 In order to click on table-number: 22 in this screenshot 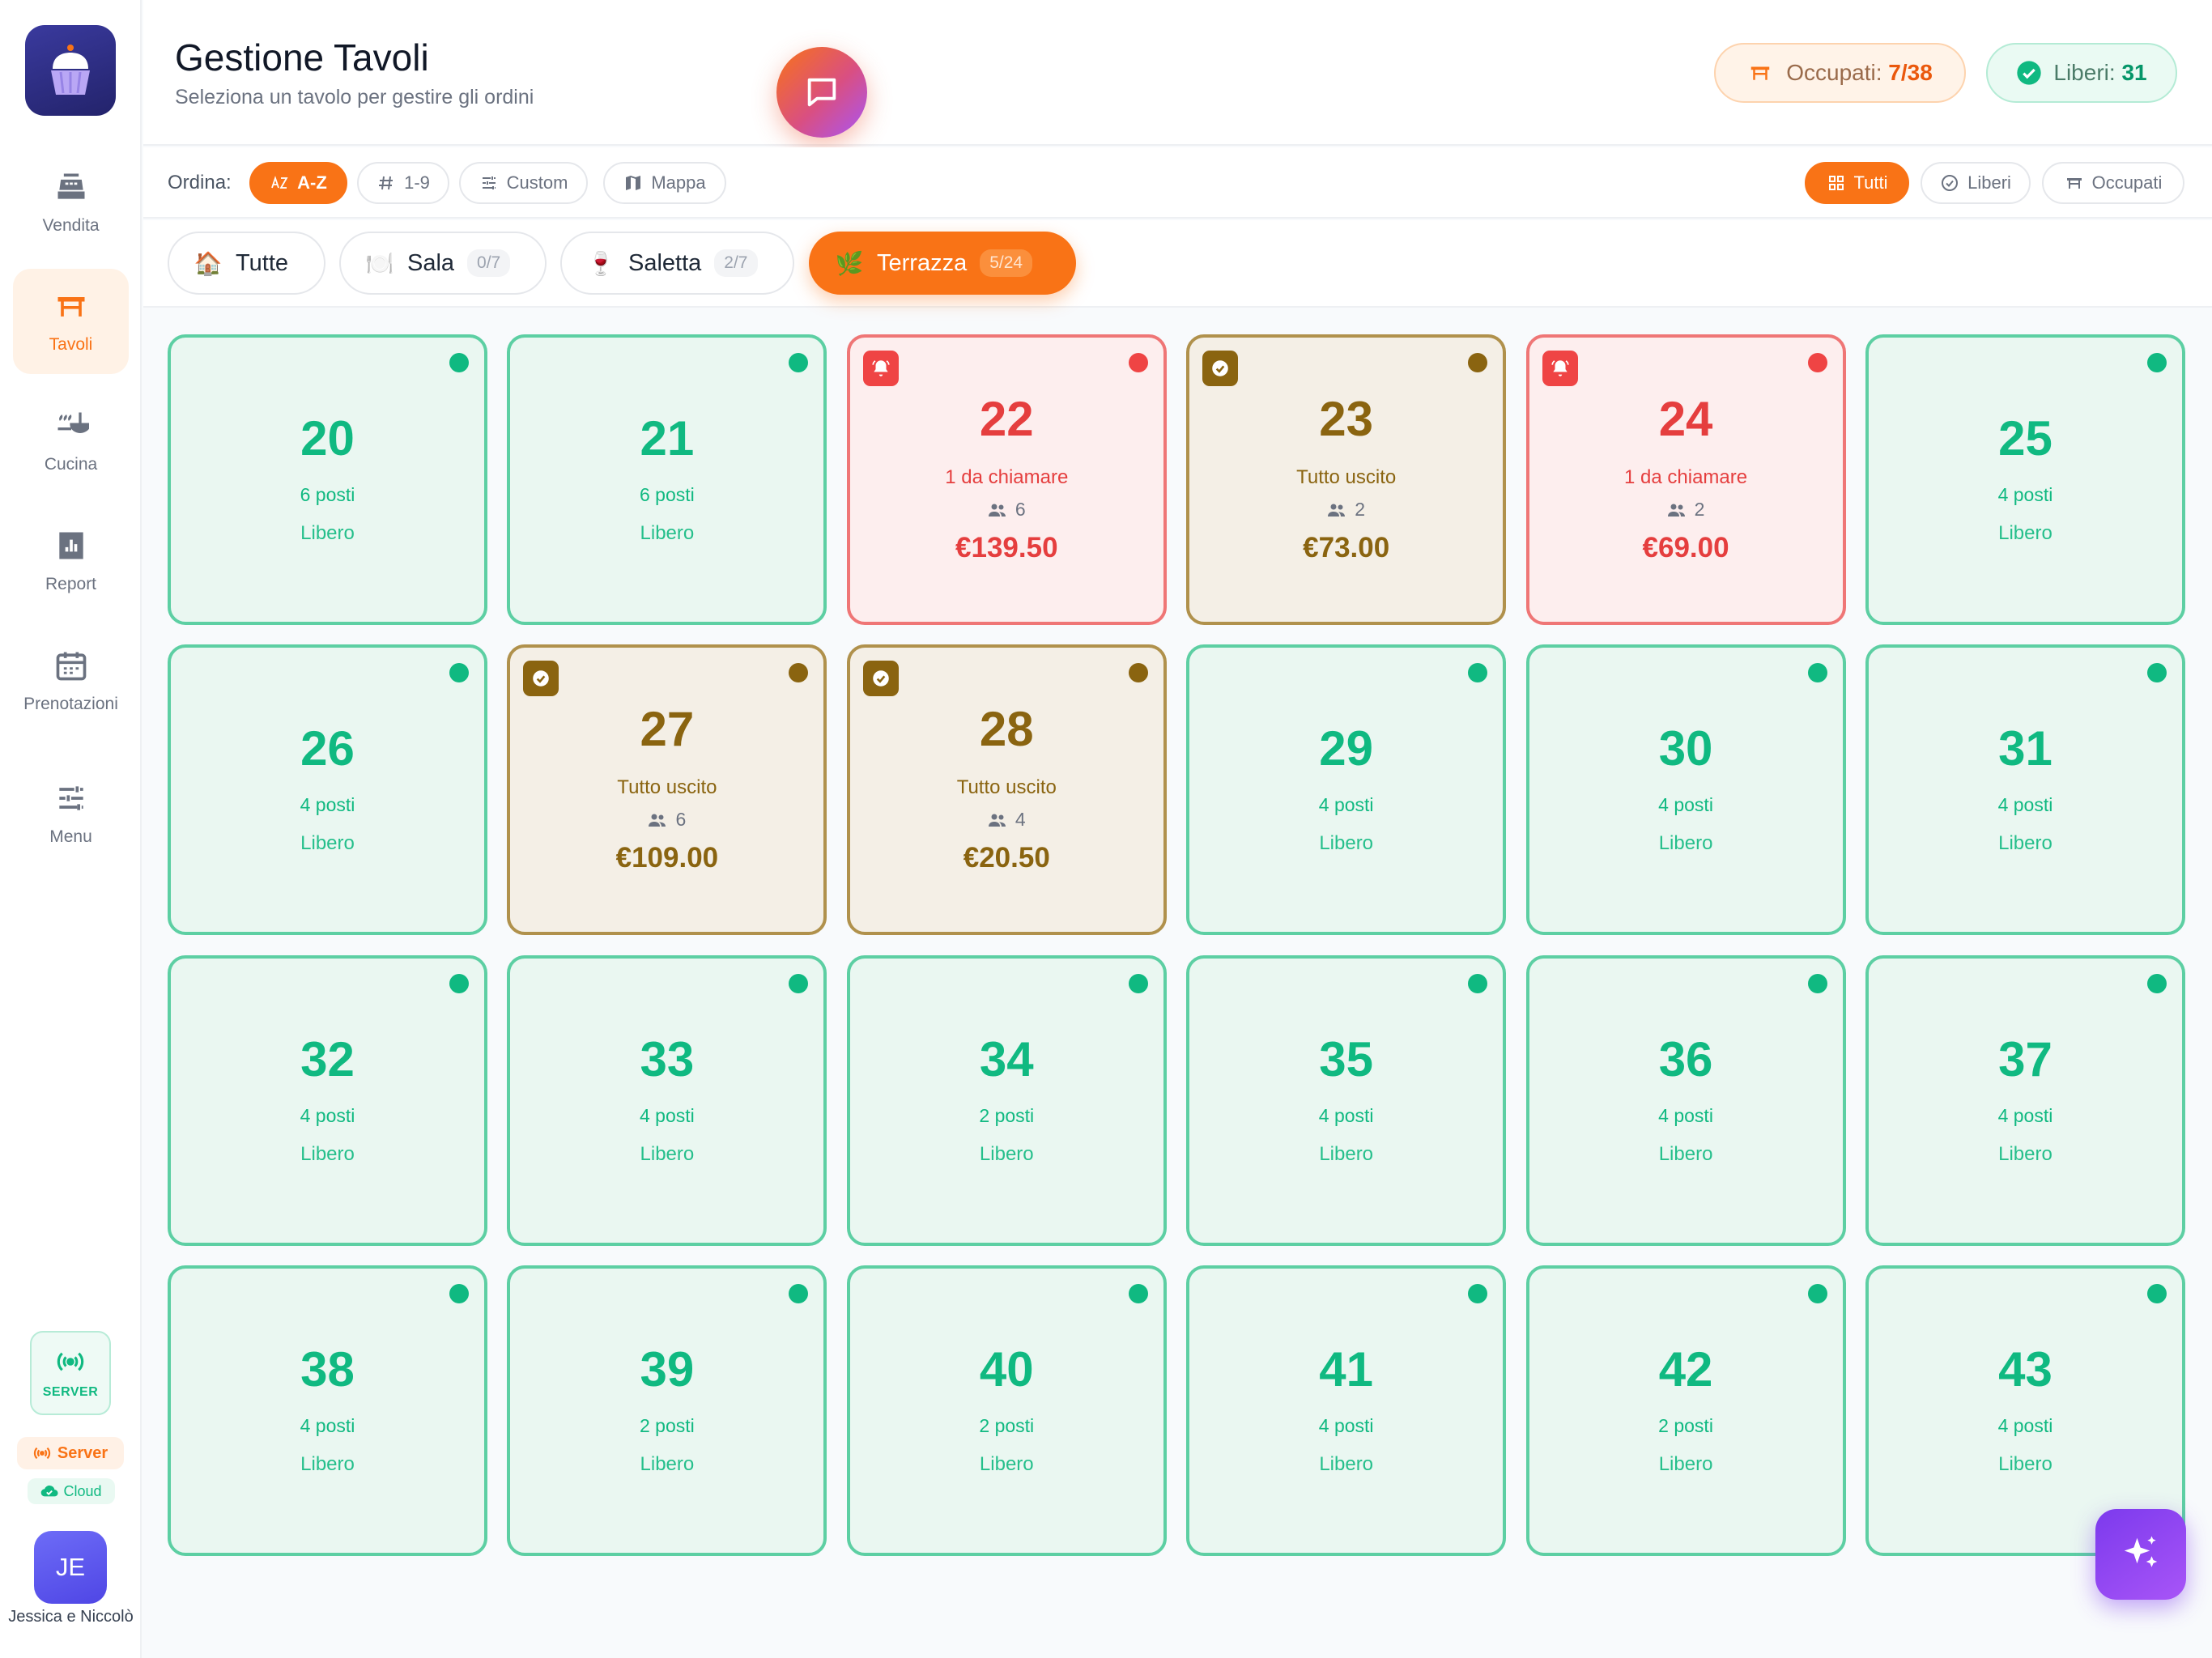, I will do `click(1007, 419)`.